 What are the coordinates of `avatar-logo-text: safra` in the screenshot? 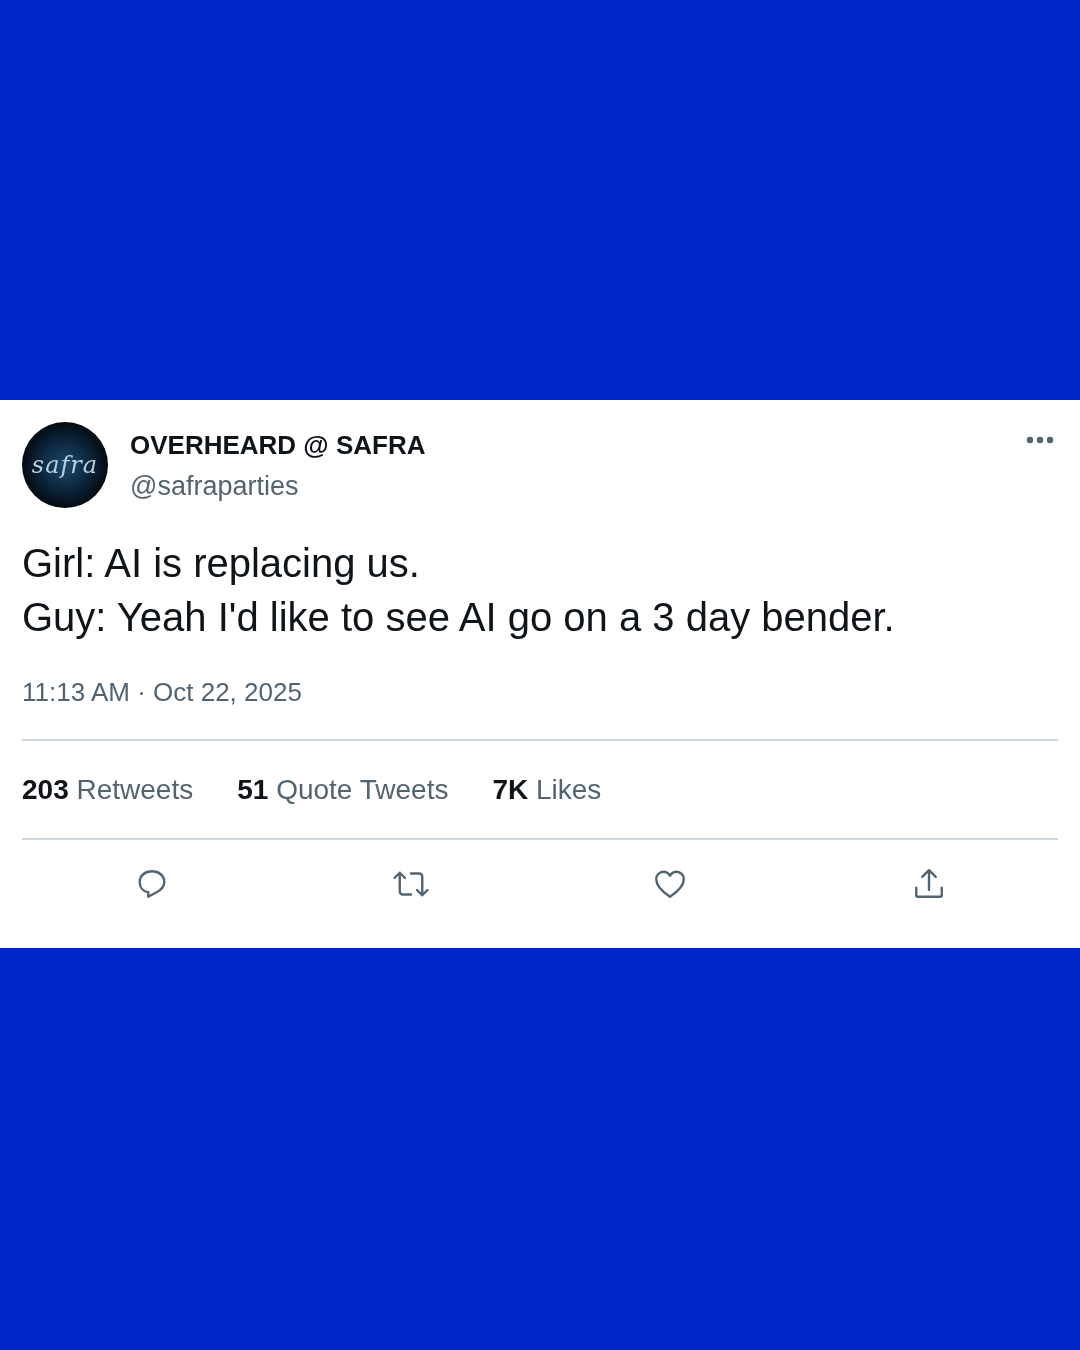 It's located at (65, 465).